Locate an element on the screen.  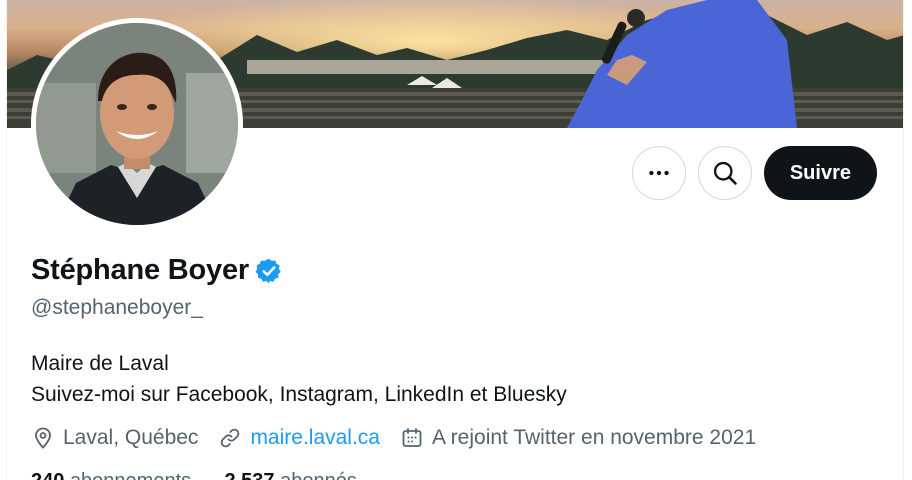
profile-joined: A rejoint Twitter en novembre 2021 is located at coordinates (578, 438).